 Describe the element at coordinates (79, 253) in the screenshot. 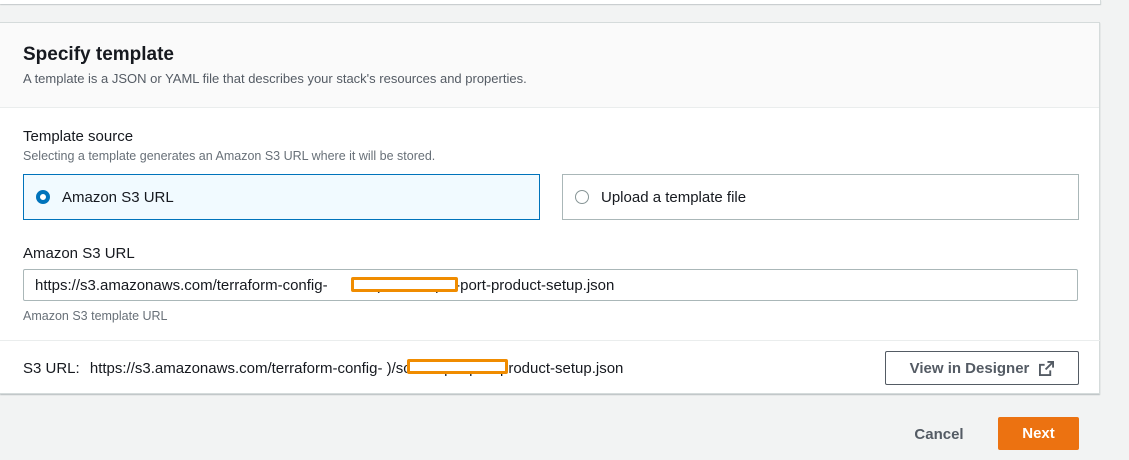

I see `s3-url-field-label: Amazon S3 URL` at that location.